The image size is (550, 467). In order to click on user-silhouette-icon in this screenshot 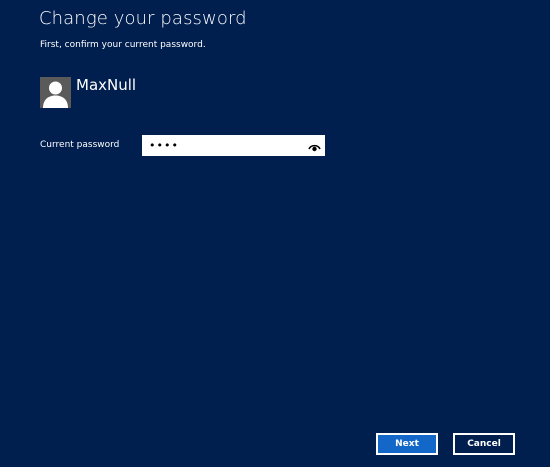, I will do `click(55, 92)`.